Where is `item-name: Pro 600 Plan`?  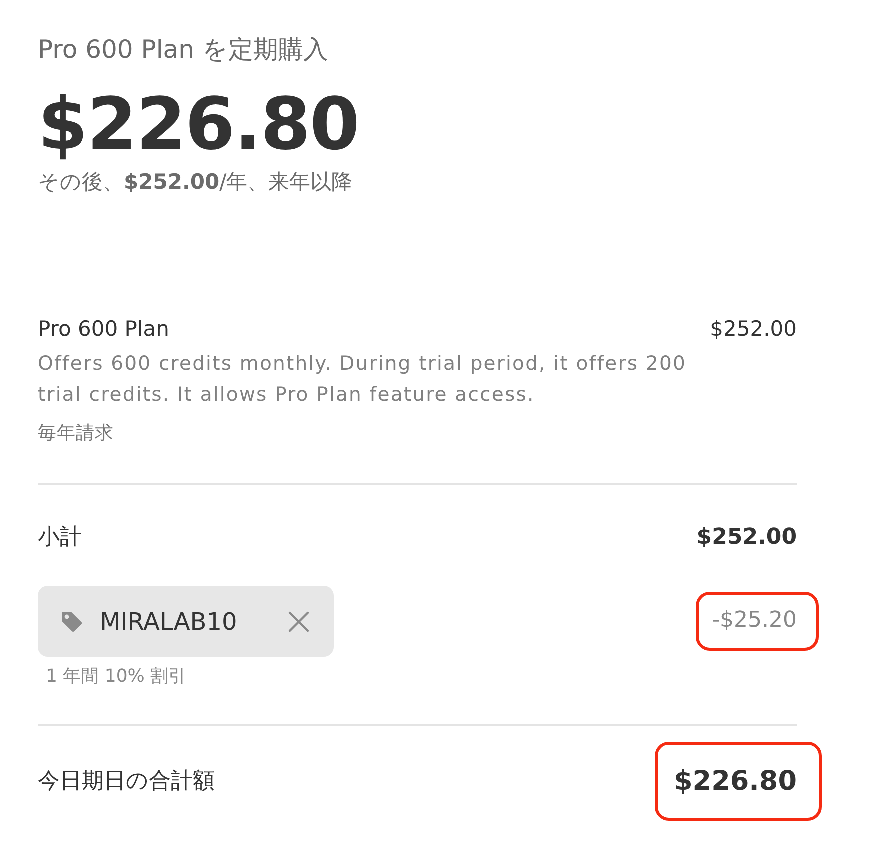
item-name: Pro 600 Plan is located at coordinates (104, 330).